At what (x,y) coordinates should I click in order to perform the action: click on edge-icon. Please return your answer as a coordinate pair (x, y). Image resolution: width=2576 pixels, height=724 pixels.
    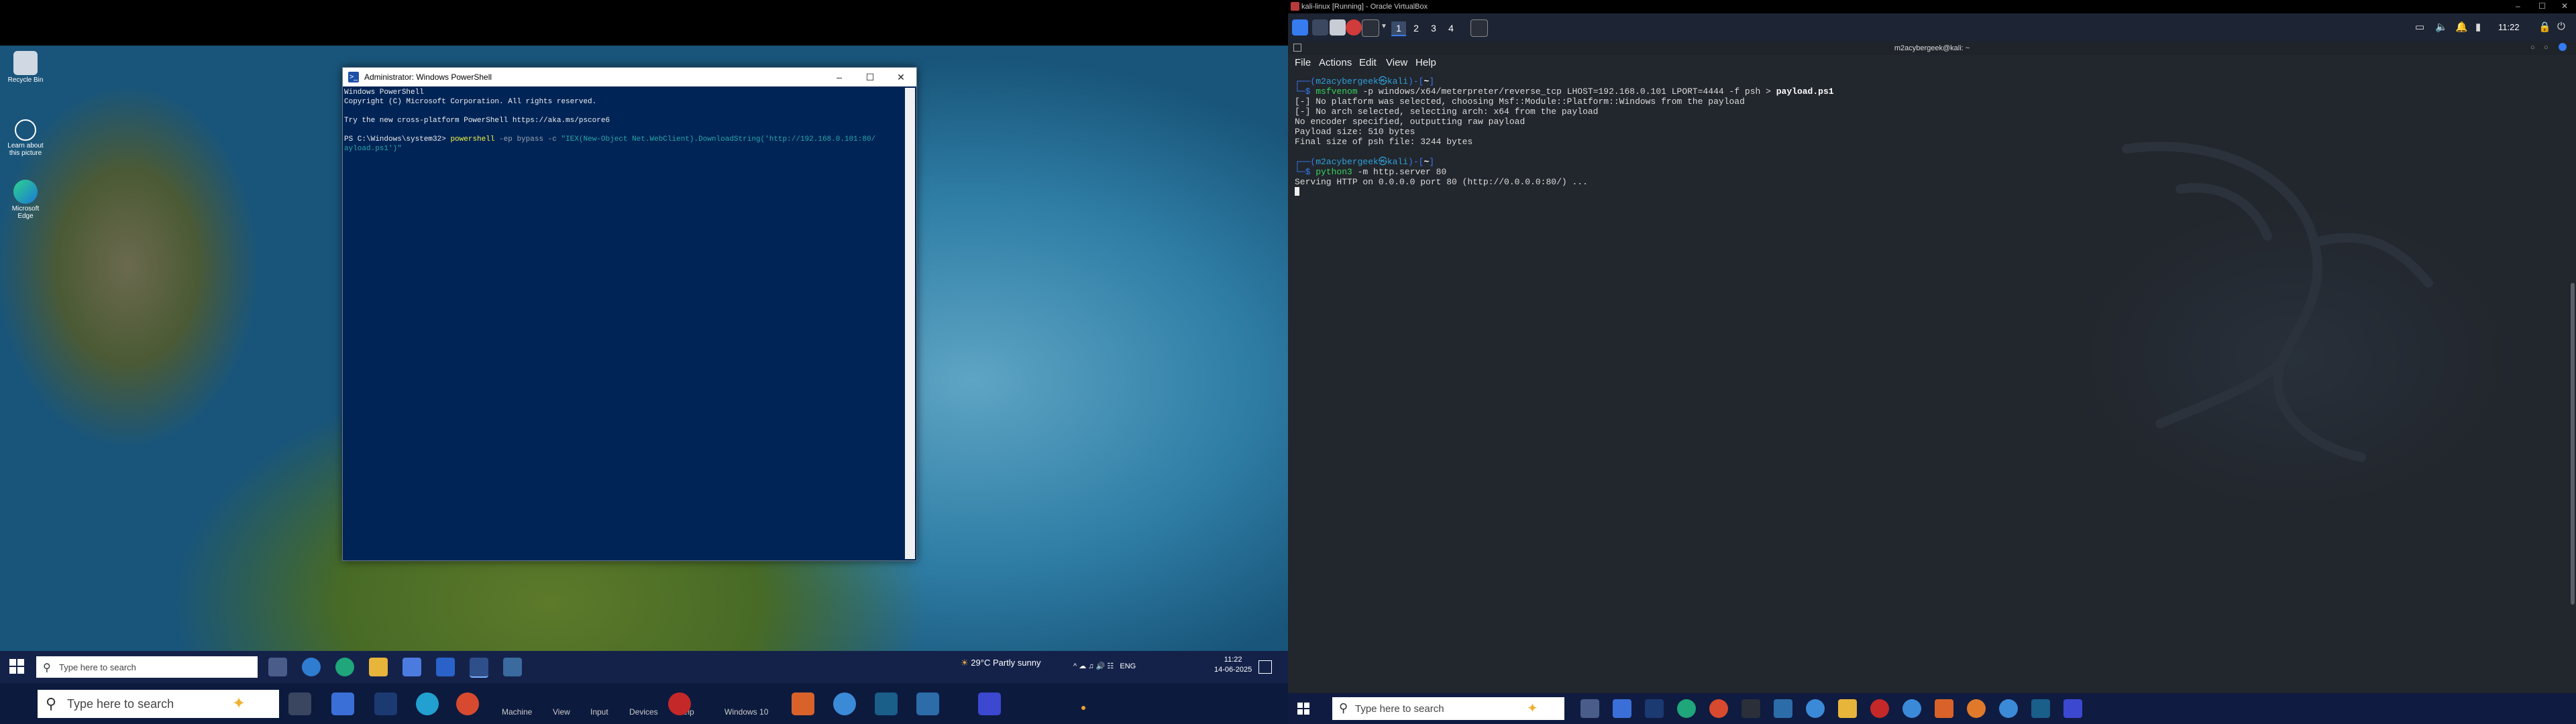
    Looking at the image, I should click on (1686, 708).